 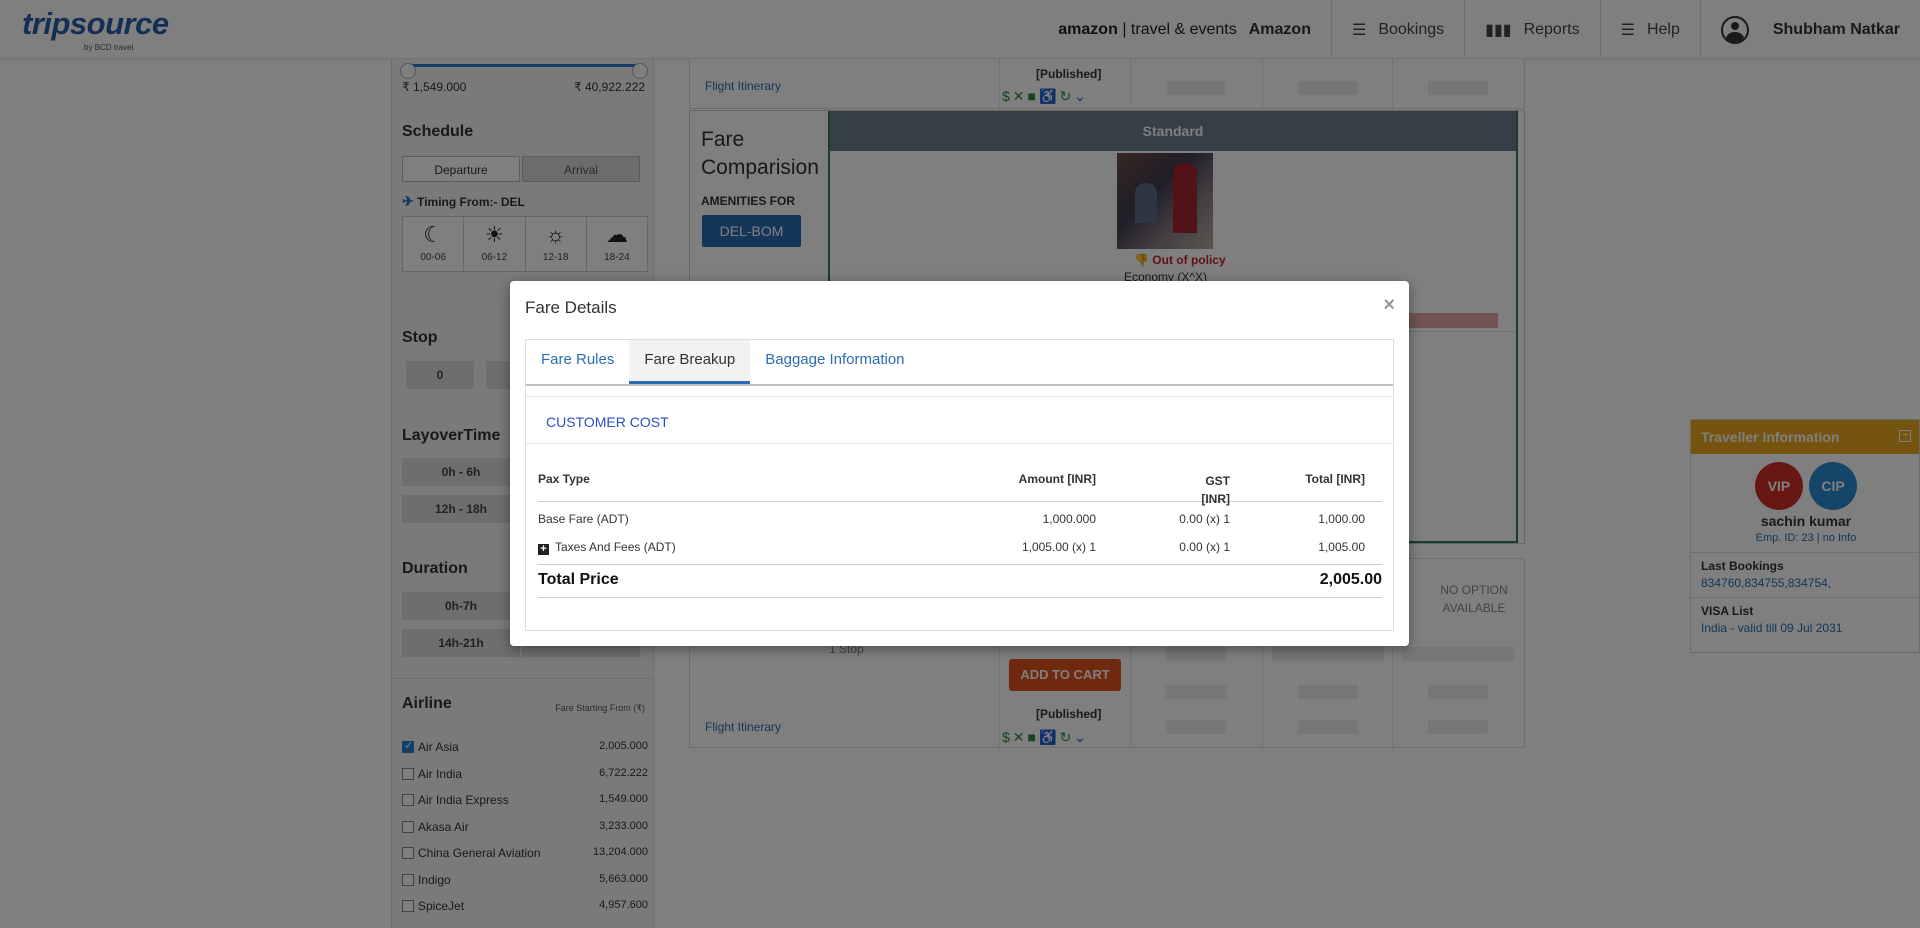 I want to click on col-pax-type: Pax Type, so click(x=564, y=479).